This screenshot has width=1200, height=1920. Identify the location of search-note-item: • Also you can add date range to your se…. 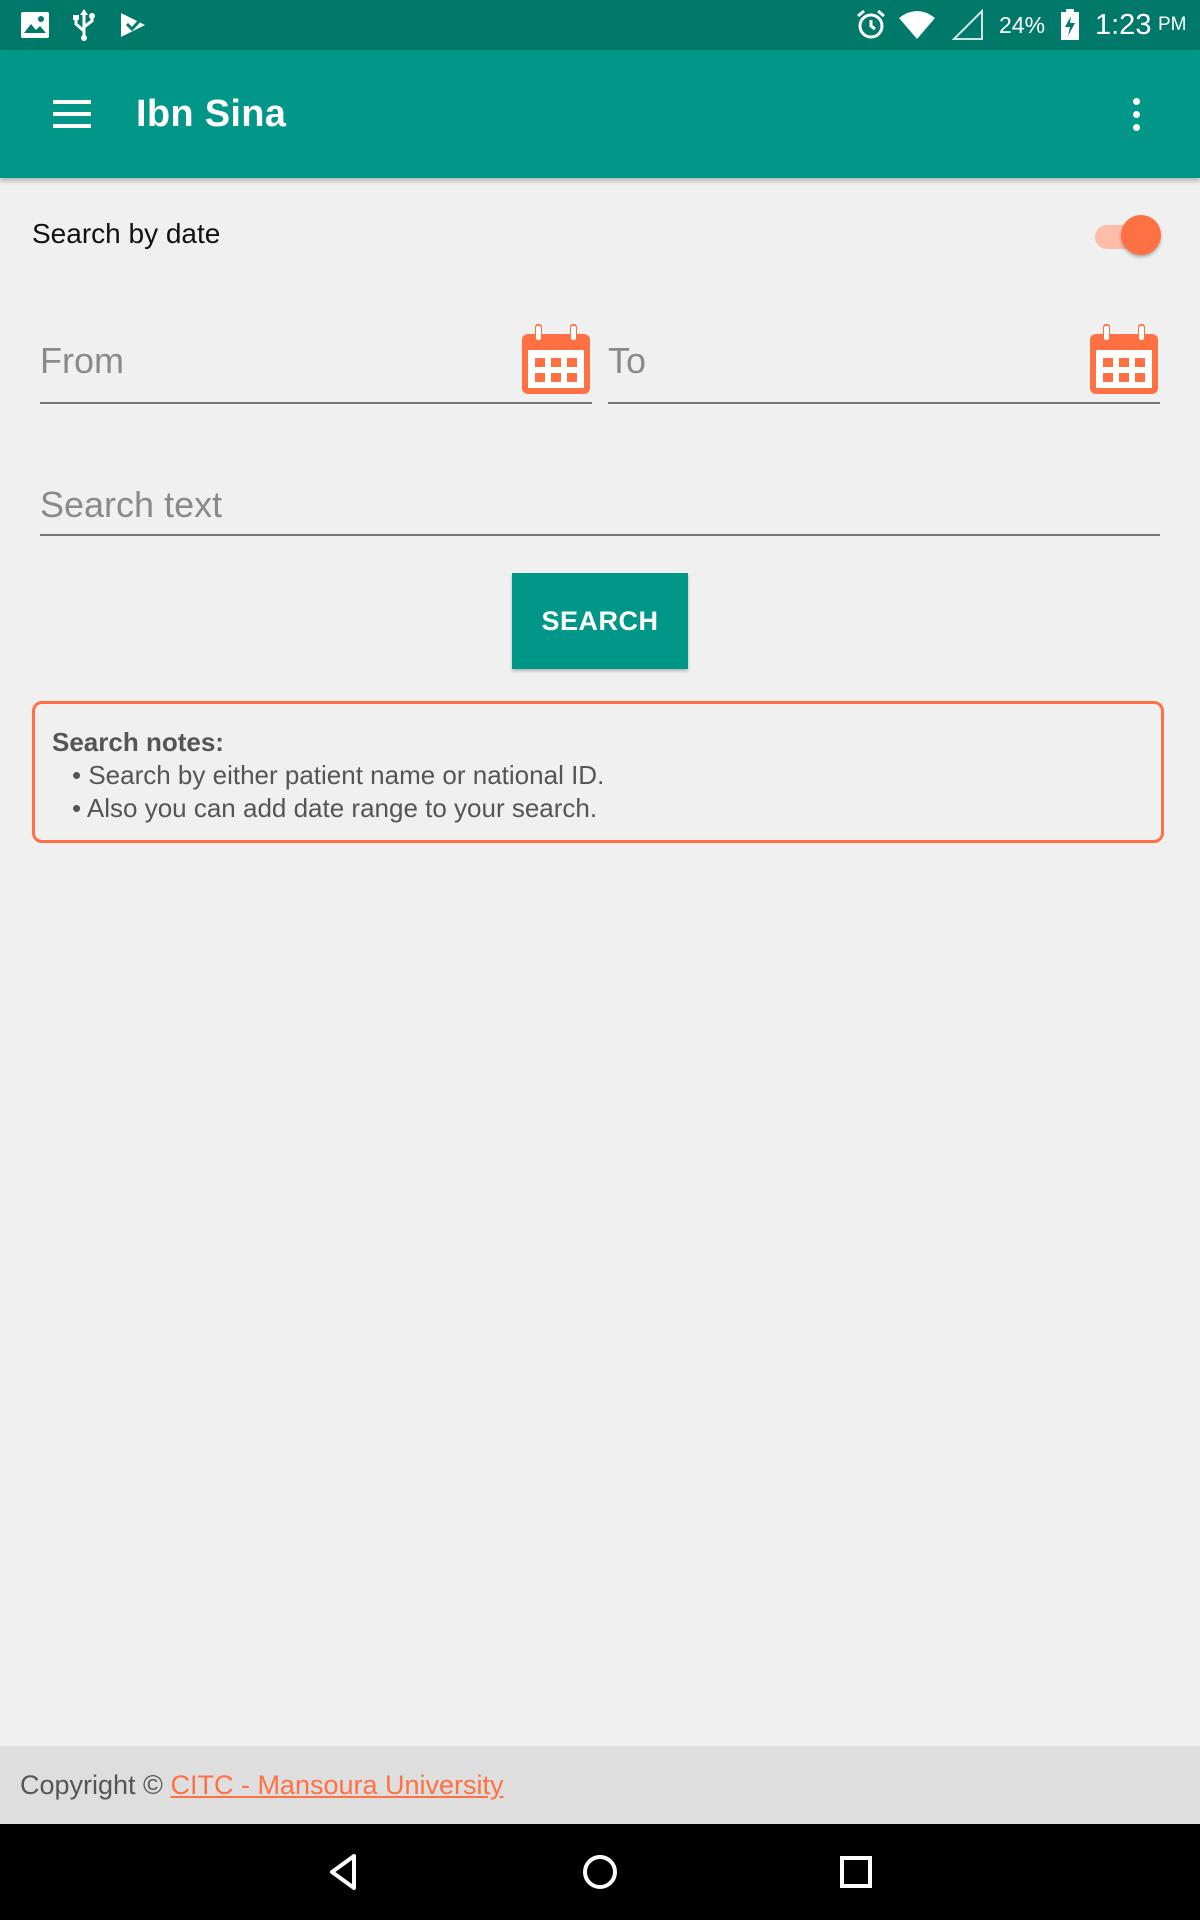
(335, 808).